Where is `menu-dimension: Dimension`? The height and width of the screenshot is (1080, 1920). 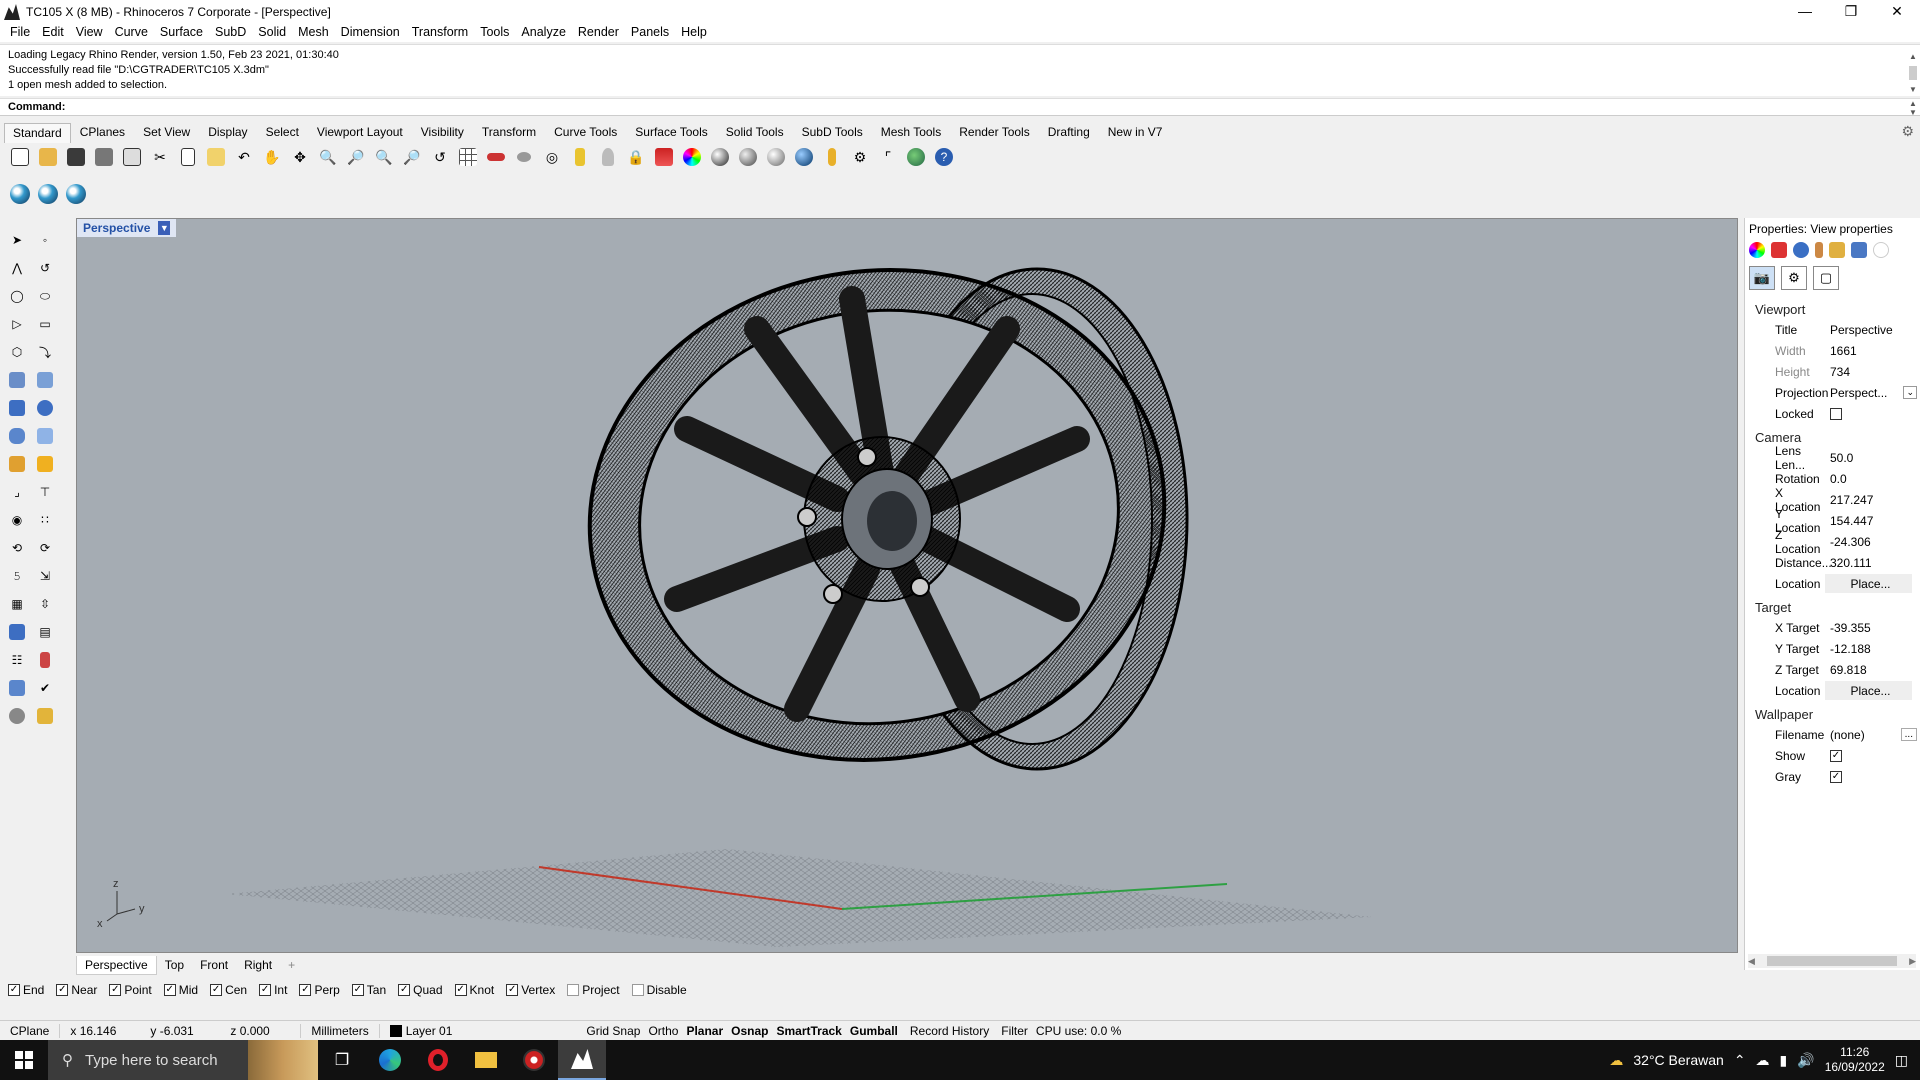
menu-dimension: Dimension is located at coordinates (370, 32).